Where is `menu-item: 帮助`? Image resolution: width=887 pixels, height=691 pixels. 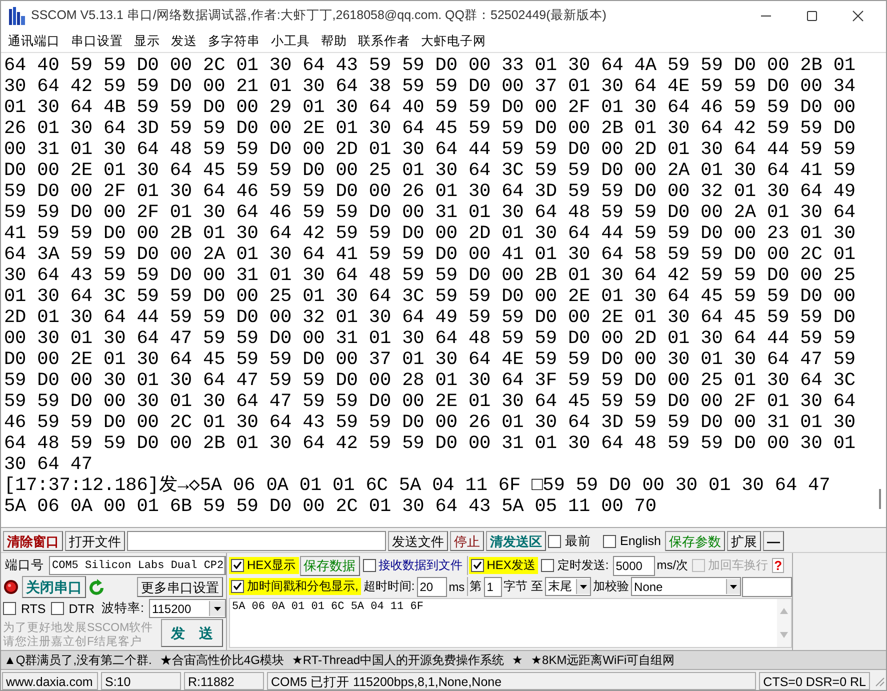 menu-item: 帮助 is located at coordinates (334, 41).